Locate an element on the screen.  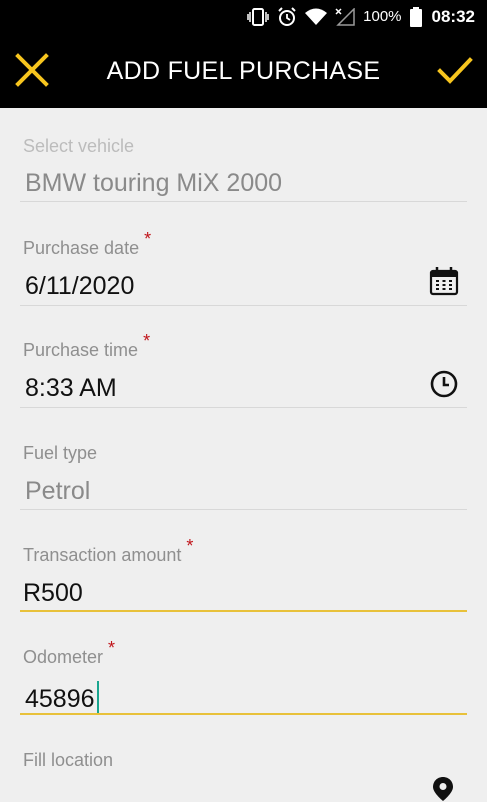
app-bar: ADD FUEL PURCHASE is located at coordinates (243, 70).